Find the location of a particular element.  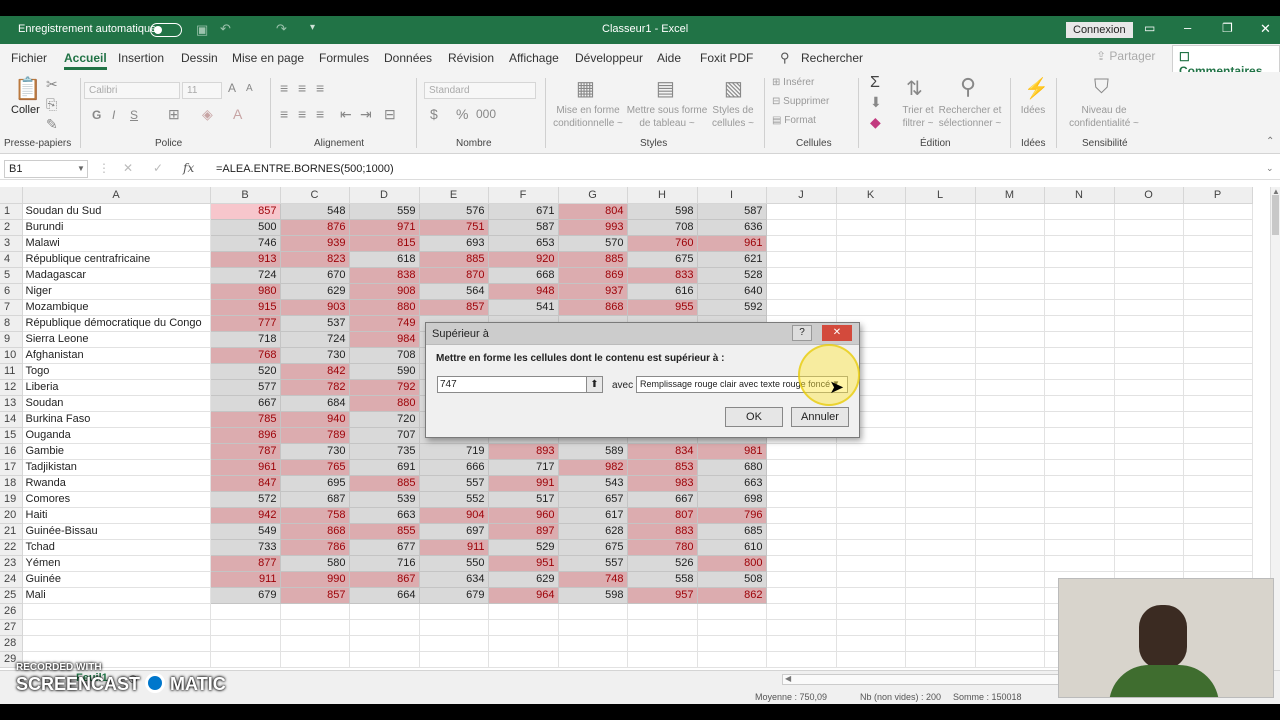

format-painter-icon: ✎ is located at coordinates (52, 124).